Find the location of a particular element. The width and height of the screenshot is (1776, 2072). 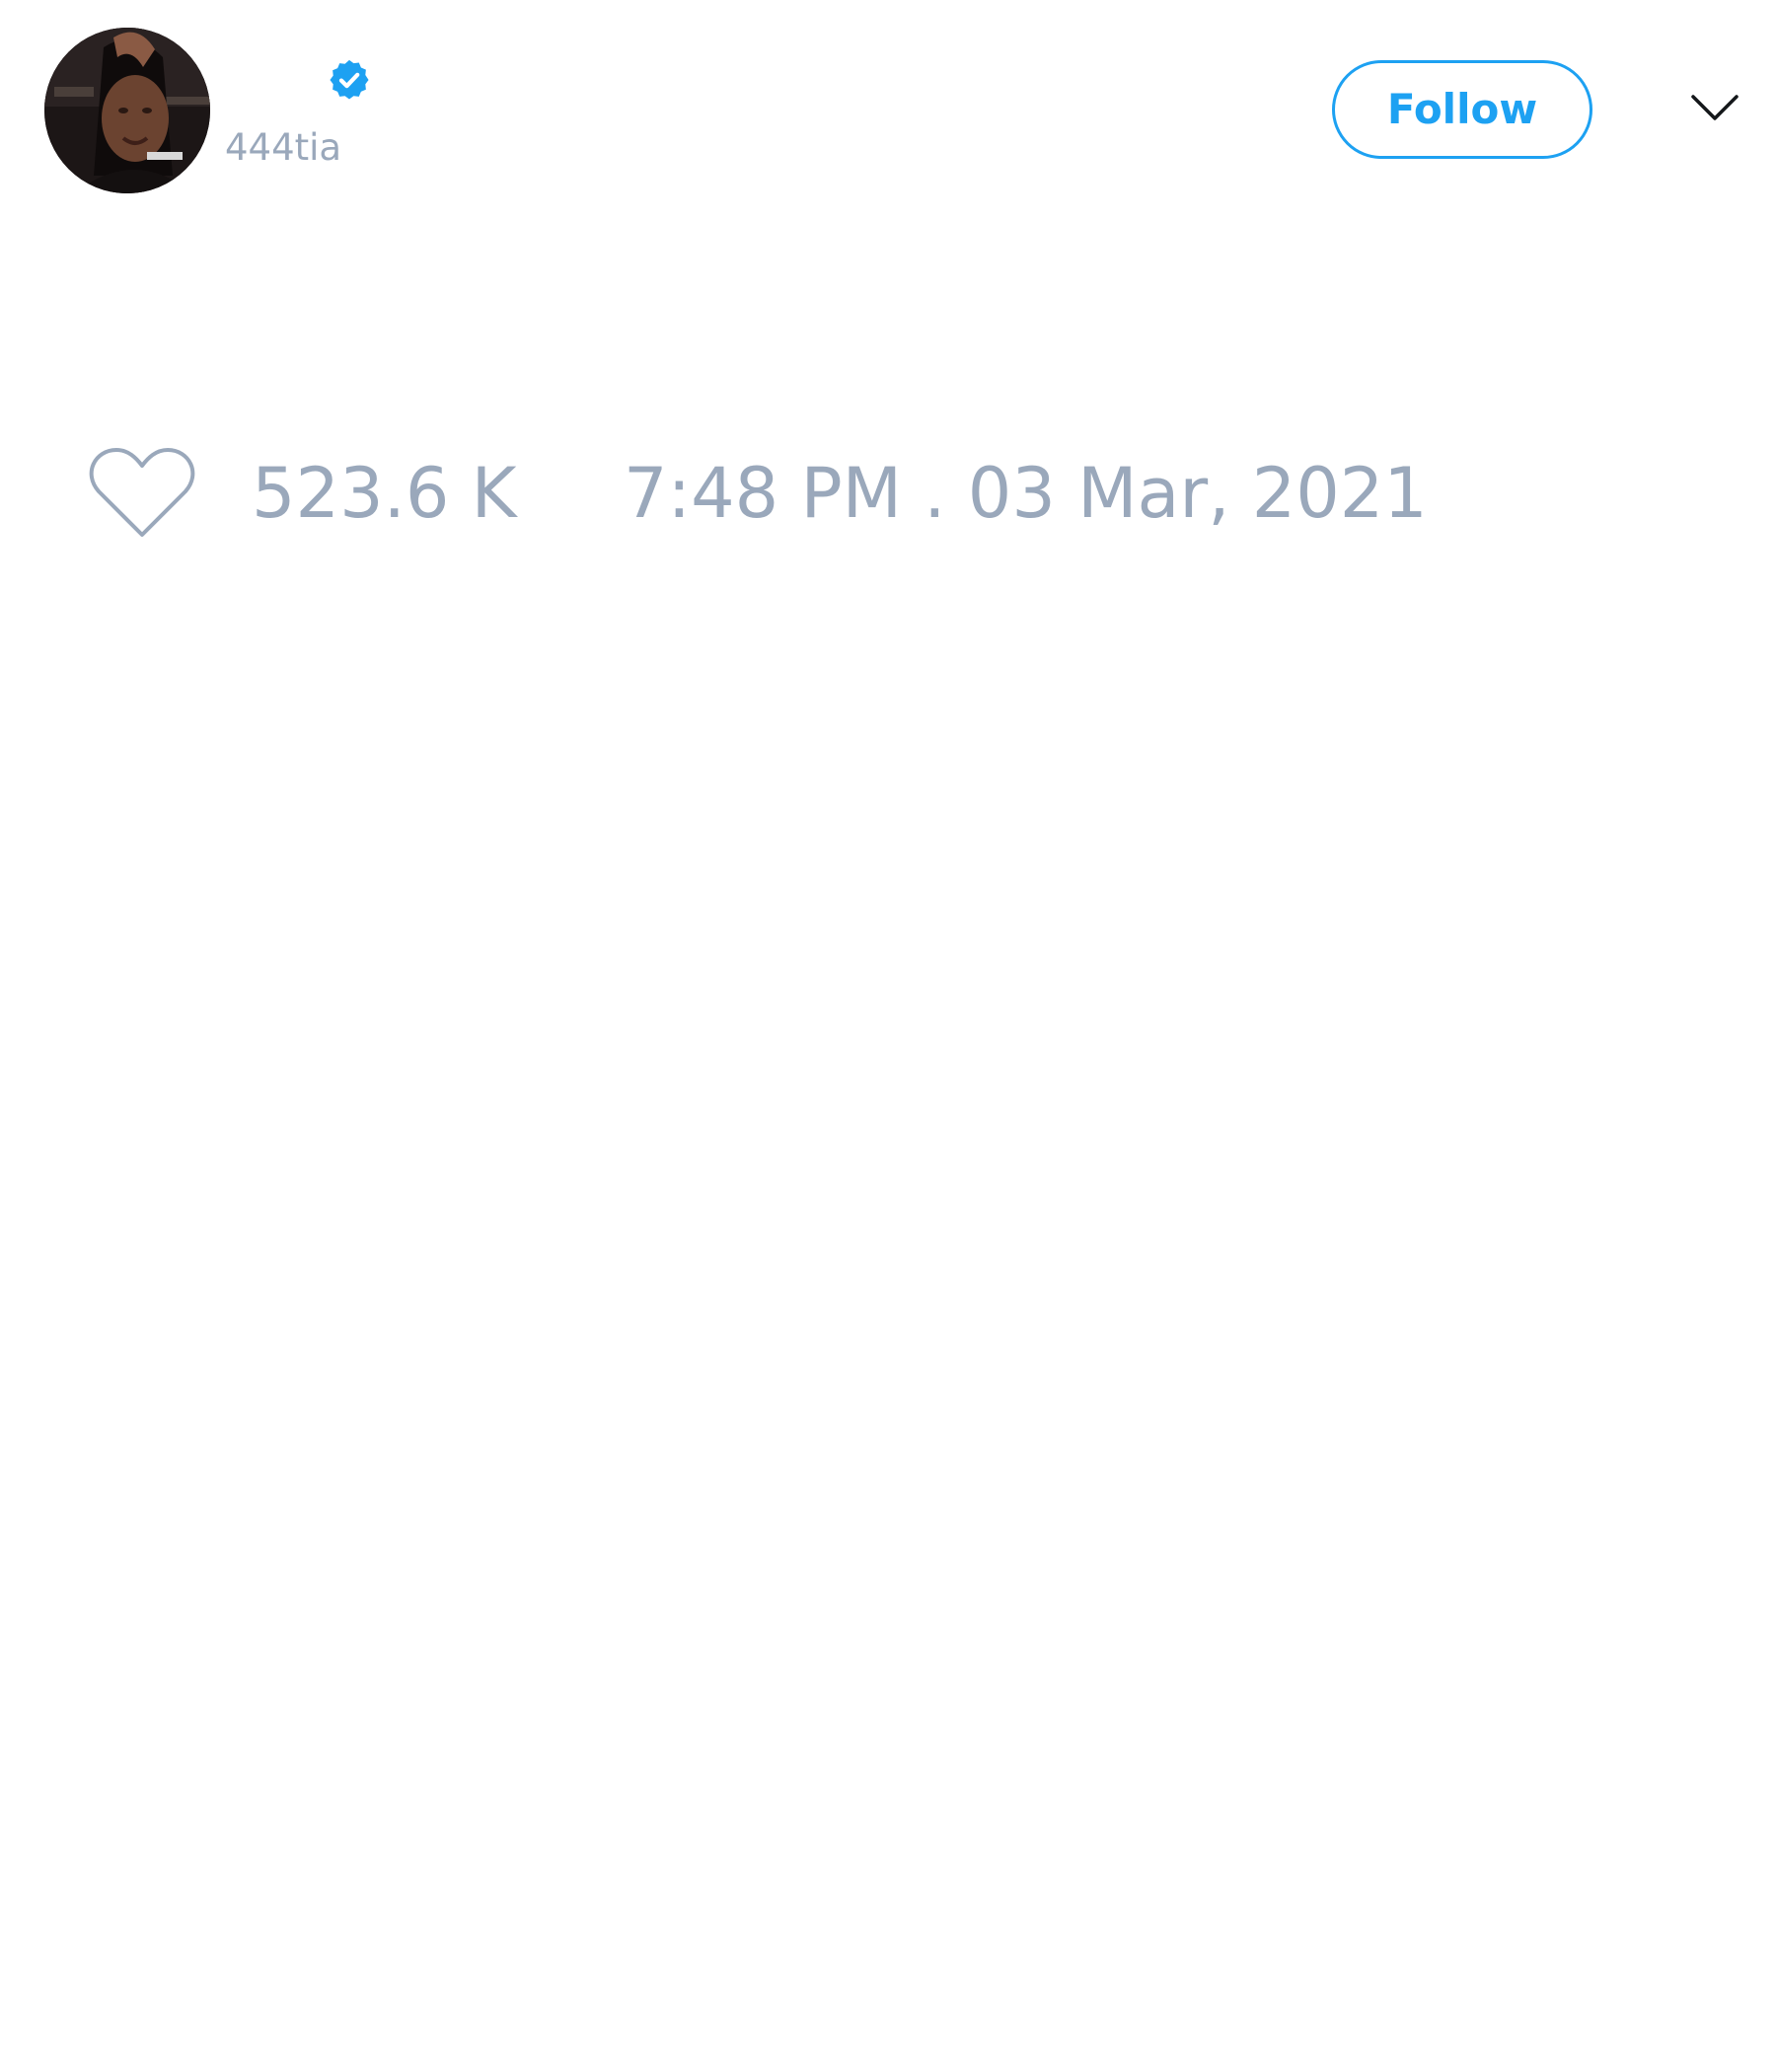

follow-button: Follow is located at coordinates (1462, 110).